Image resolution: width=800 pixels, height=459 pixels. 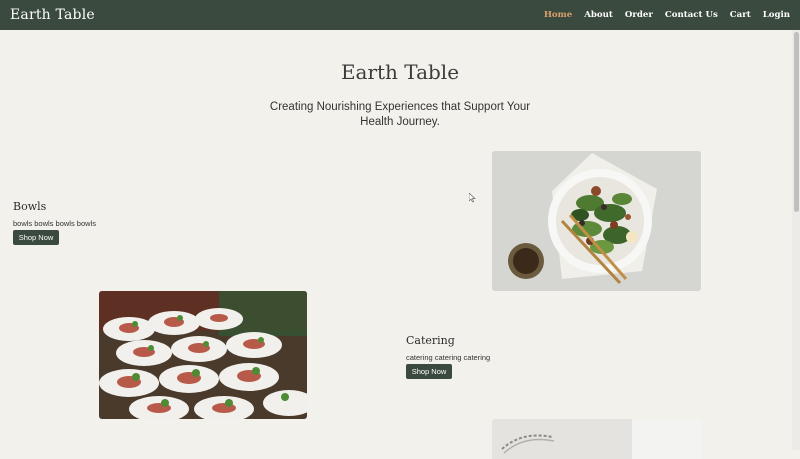 What do you see at coordinates (472, 198) in the screenshot?
I see `mouse-cursor-icon` at bounding box center [472, 198].